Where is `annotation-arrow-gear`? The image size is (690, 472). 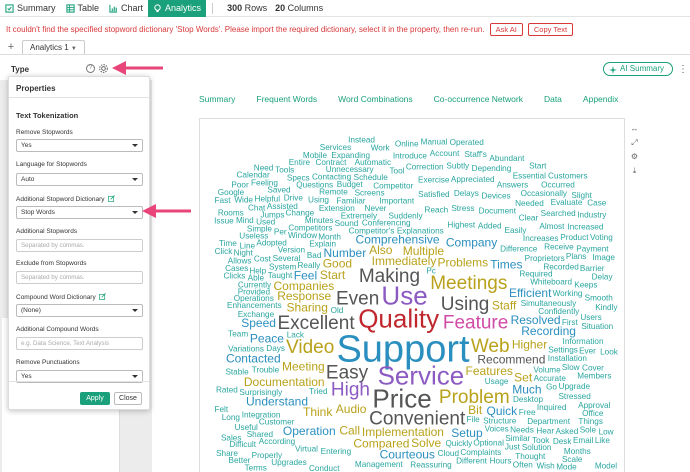 annotation-arrow-gear is located at coordinates (137, 68).